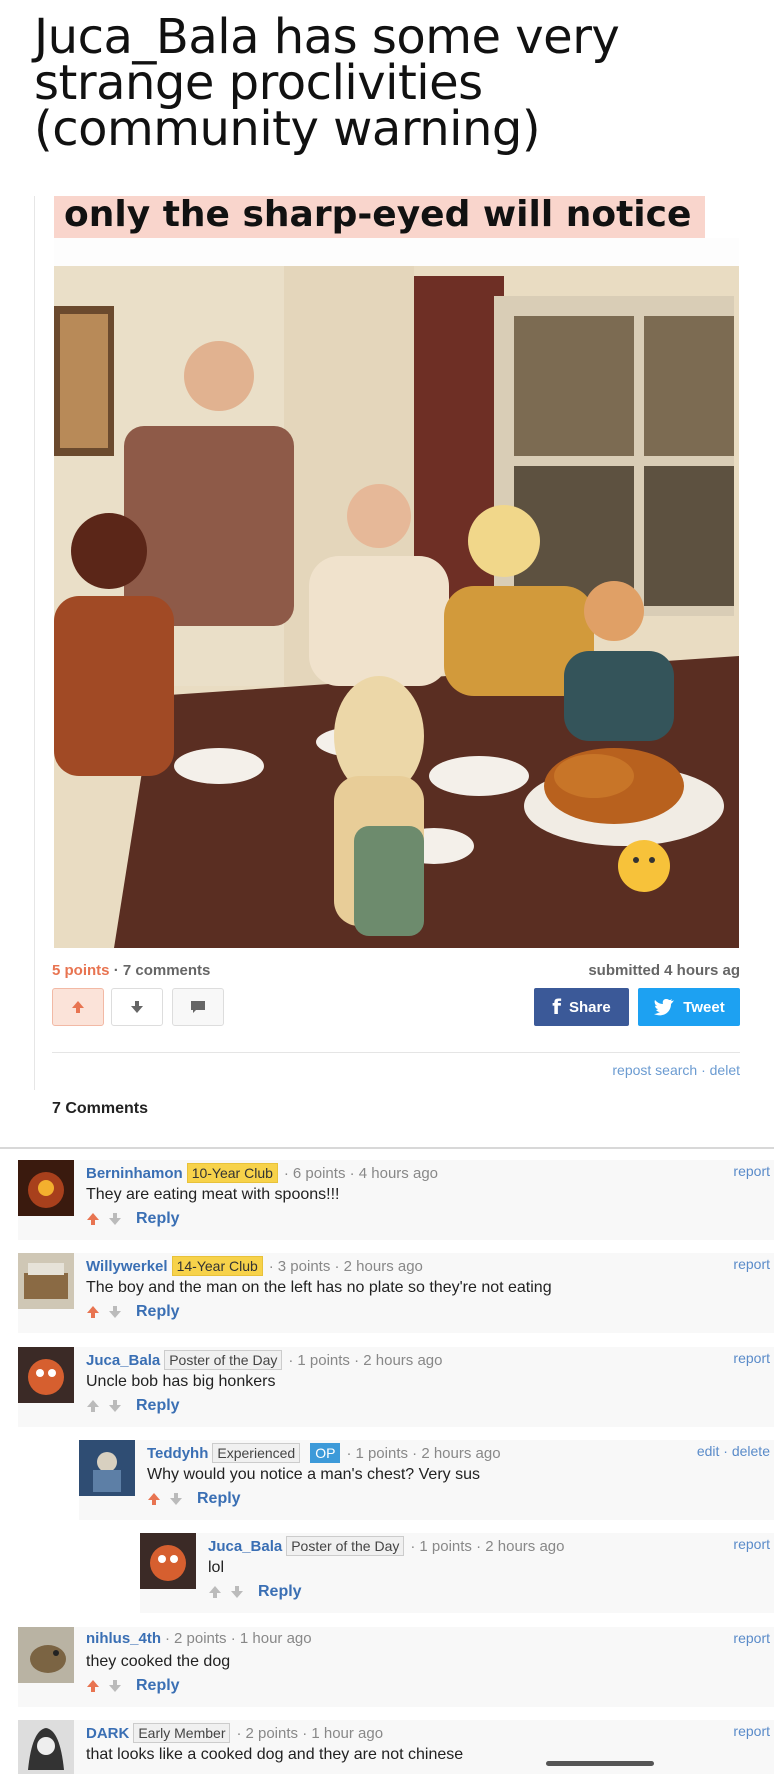 The image size is (774, 1774). I want to click on submitted-time: submitted 4 hours ag, so click(664, 970).